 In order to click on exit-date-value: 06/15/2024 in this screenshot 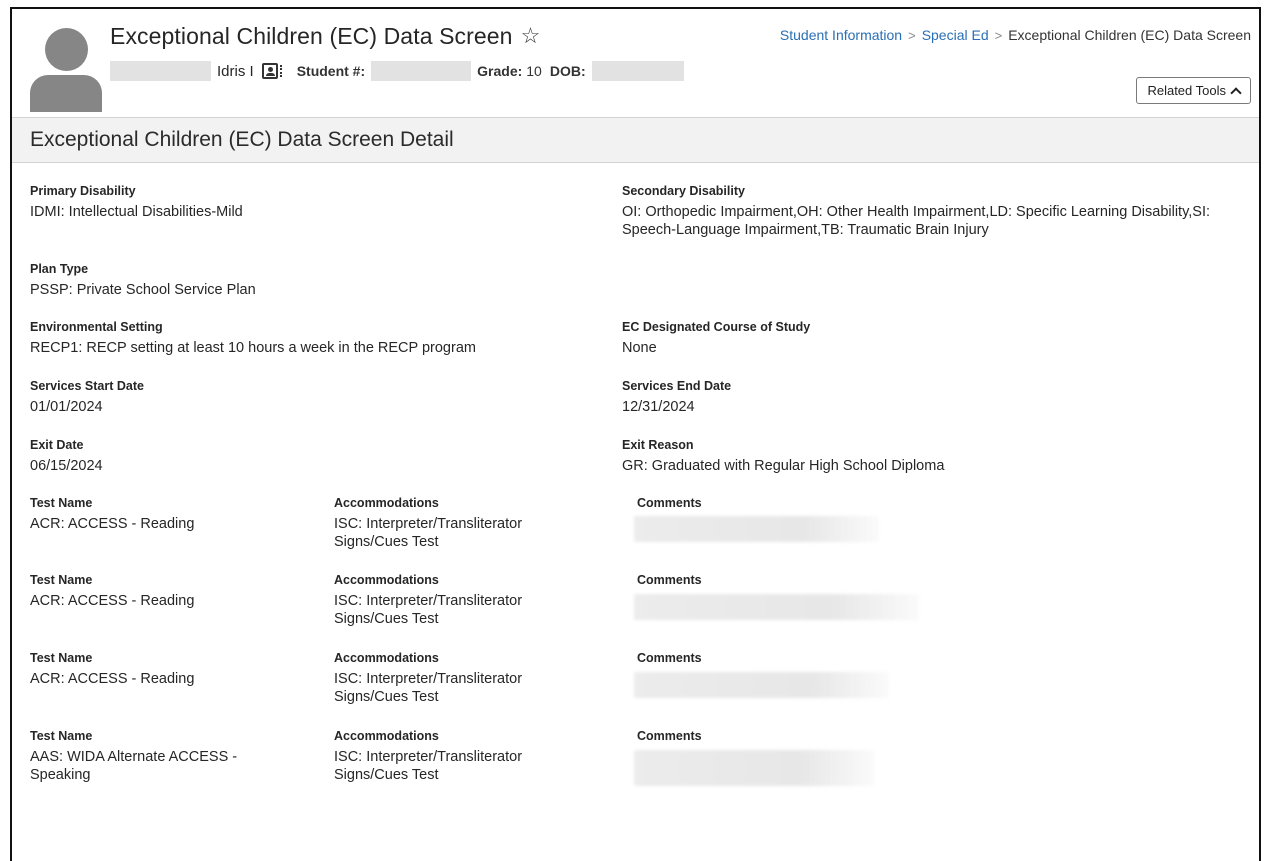, I will do `click(66, 466)`.